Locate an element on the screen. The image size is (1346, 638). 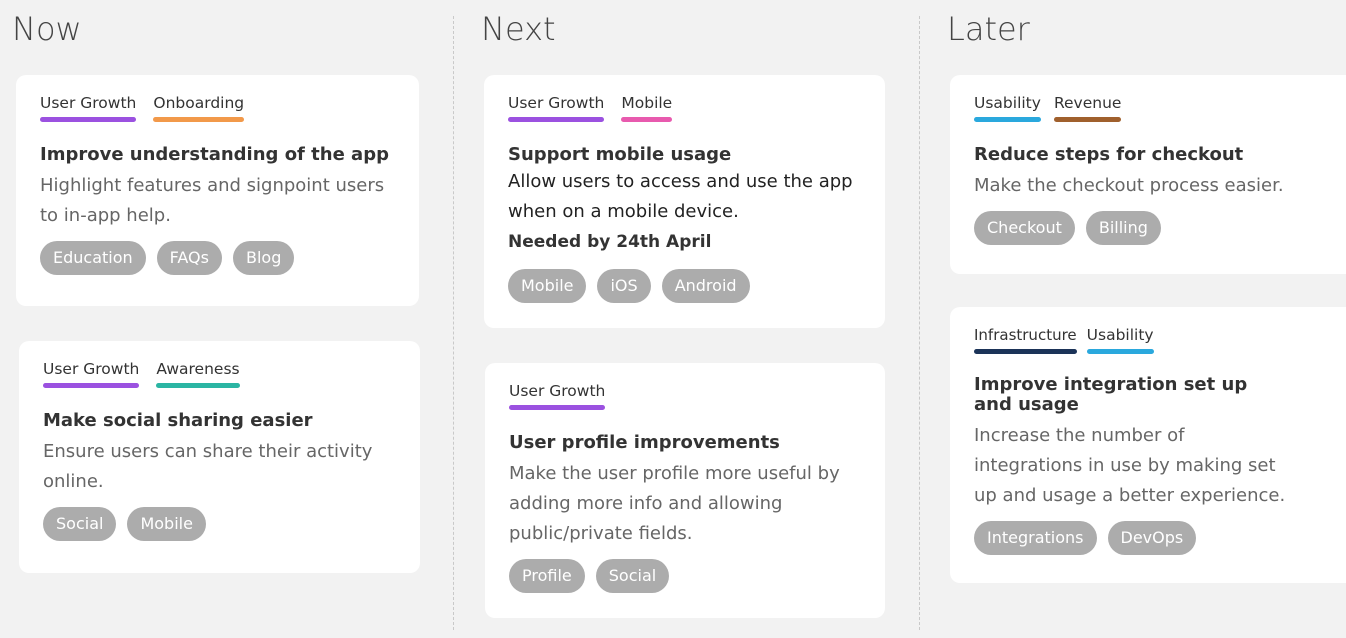
card-title: Improve understanding of the app is located at coordinates (214, 154).